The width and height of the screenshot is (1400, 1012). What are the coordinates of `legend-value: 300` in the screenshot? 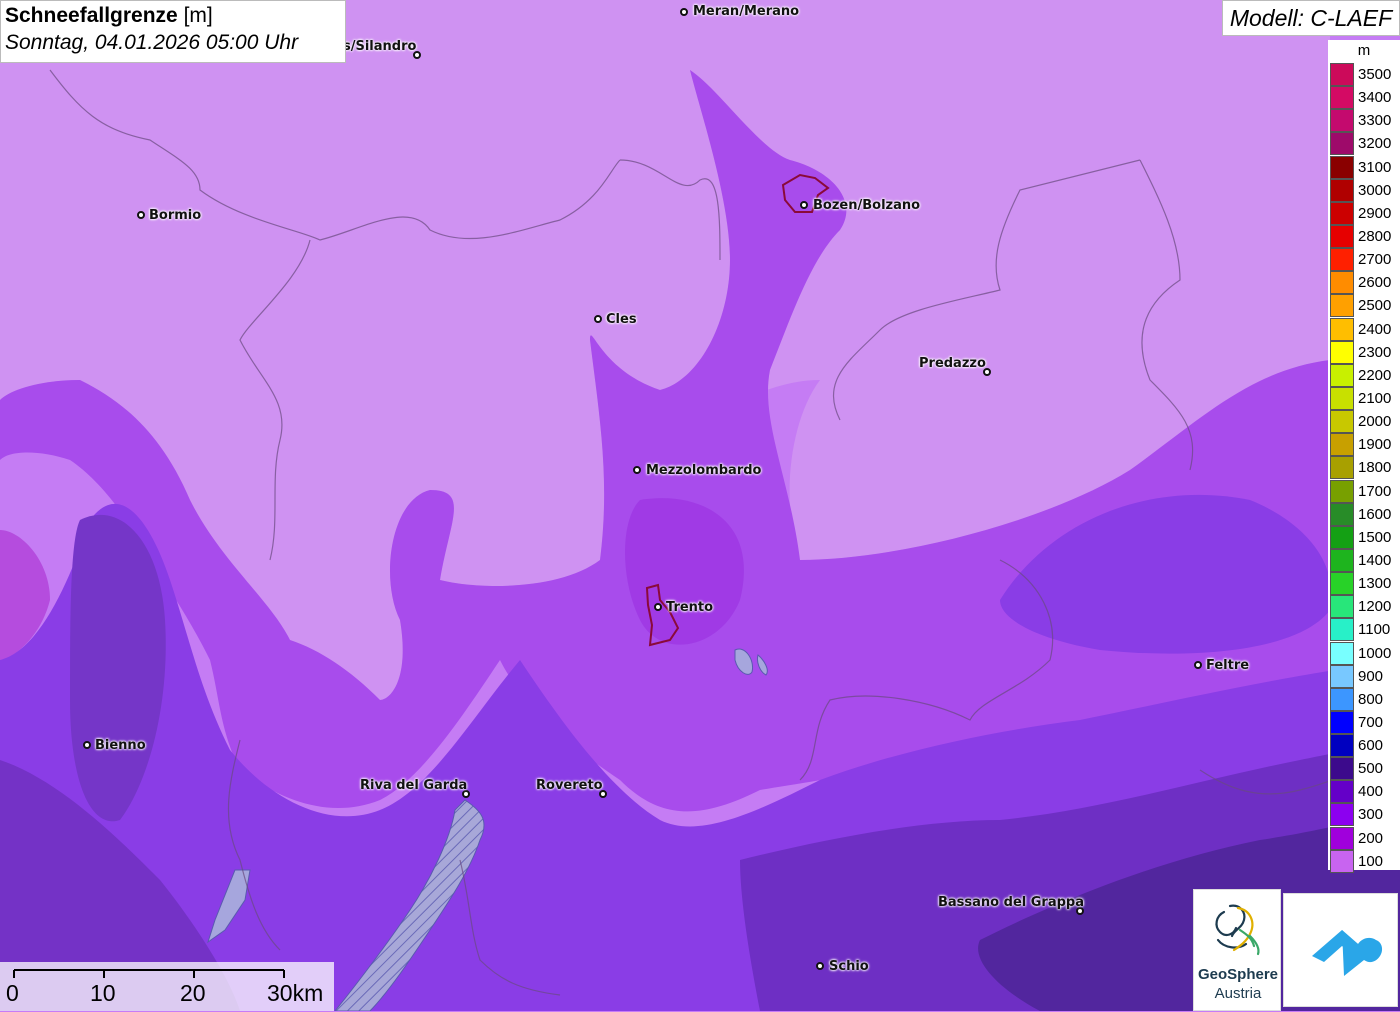 It's located at (1371, 815).